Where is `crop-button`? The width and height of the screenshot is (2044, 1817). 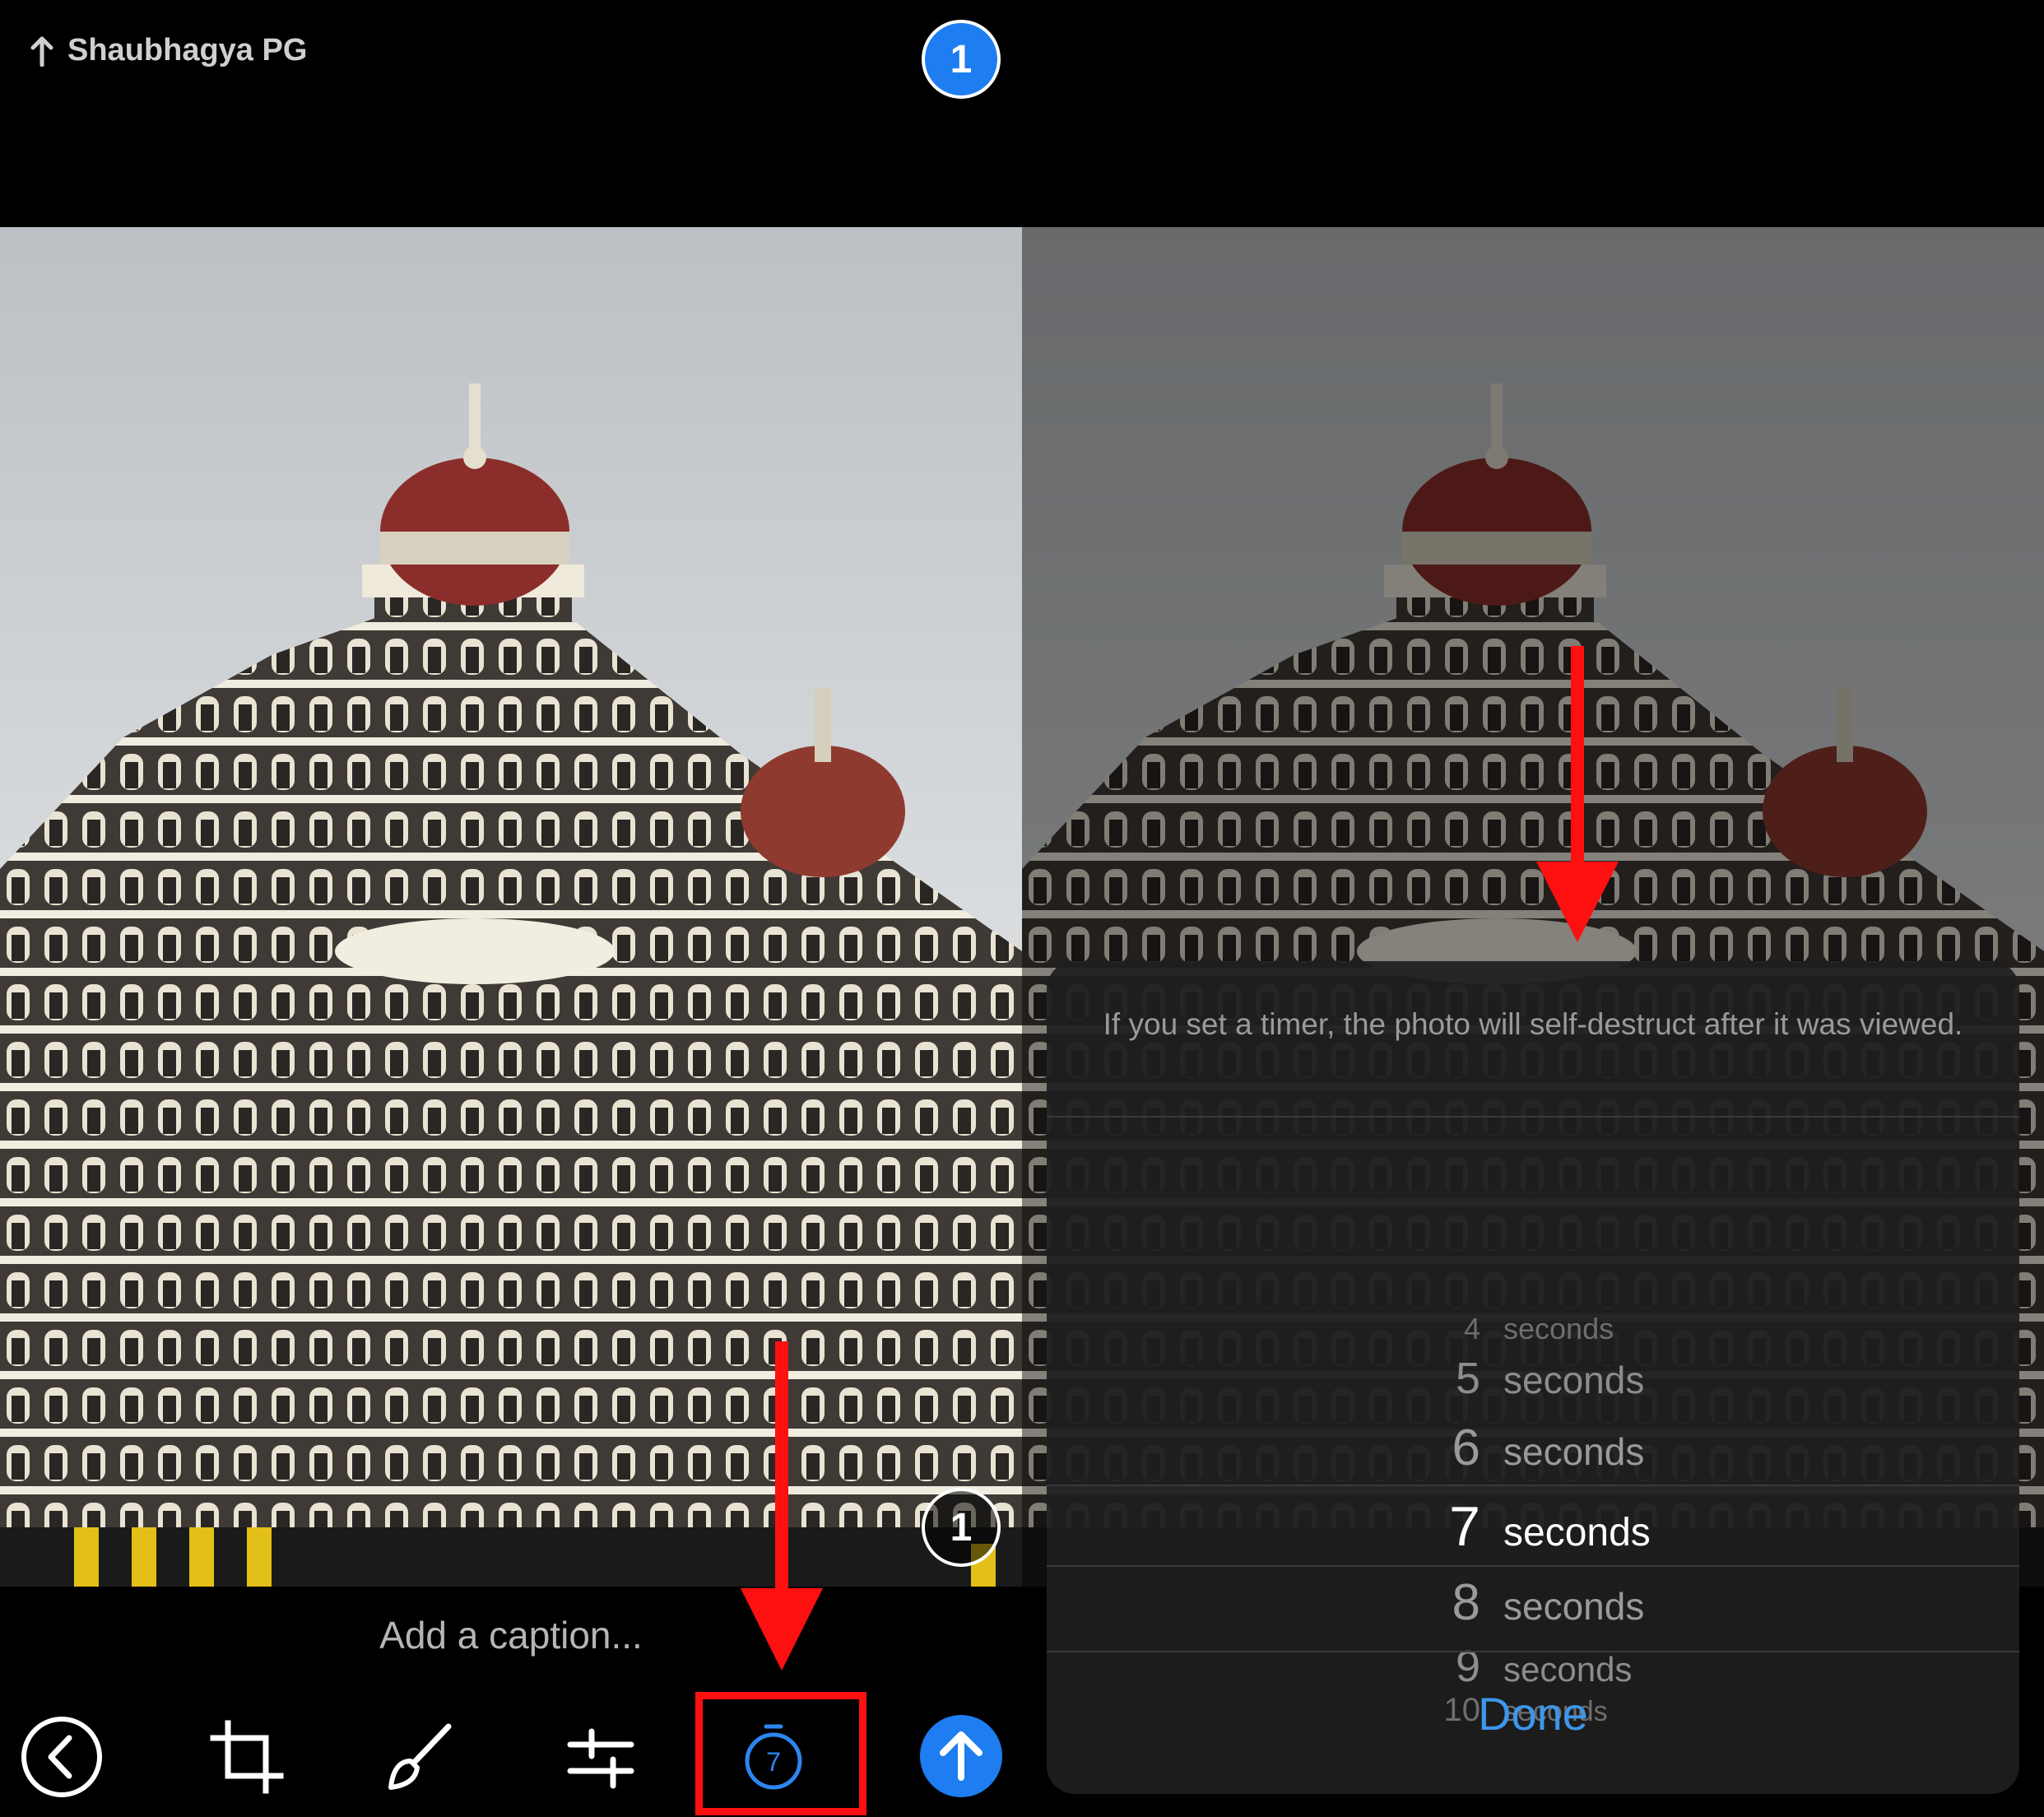
crop-button is located at coordinates (247, 1757).